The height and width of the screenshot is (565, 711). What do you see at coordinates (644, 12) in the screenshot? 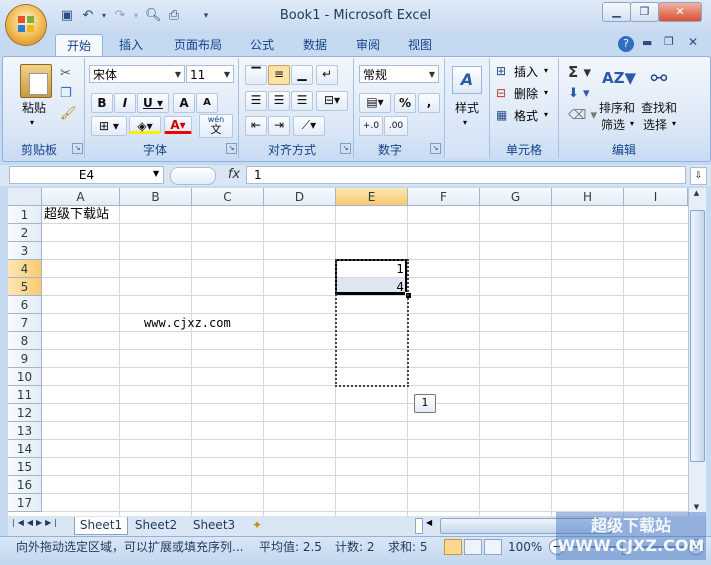
I see `maximize-button: ❐` at bounding box center [644, 12].